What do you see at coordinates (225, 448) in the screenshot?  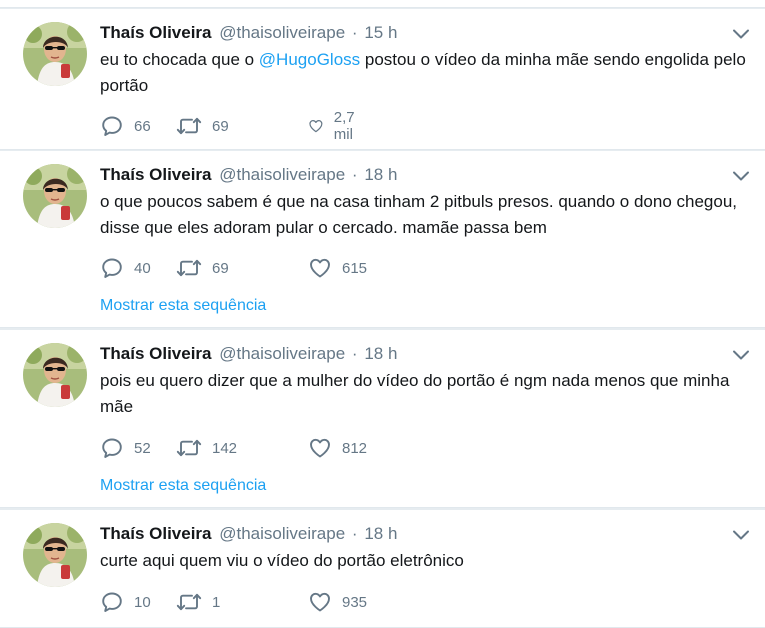 I see `retweet-count: 142` at bounding box center [225, 448].